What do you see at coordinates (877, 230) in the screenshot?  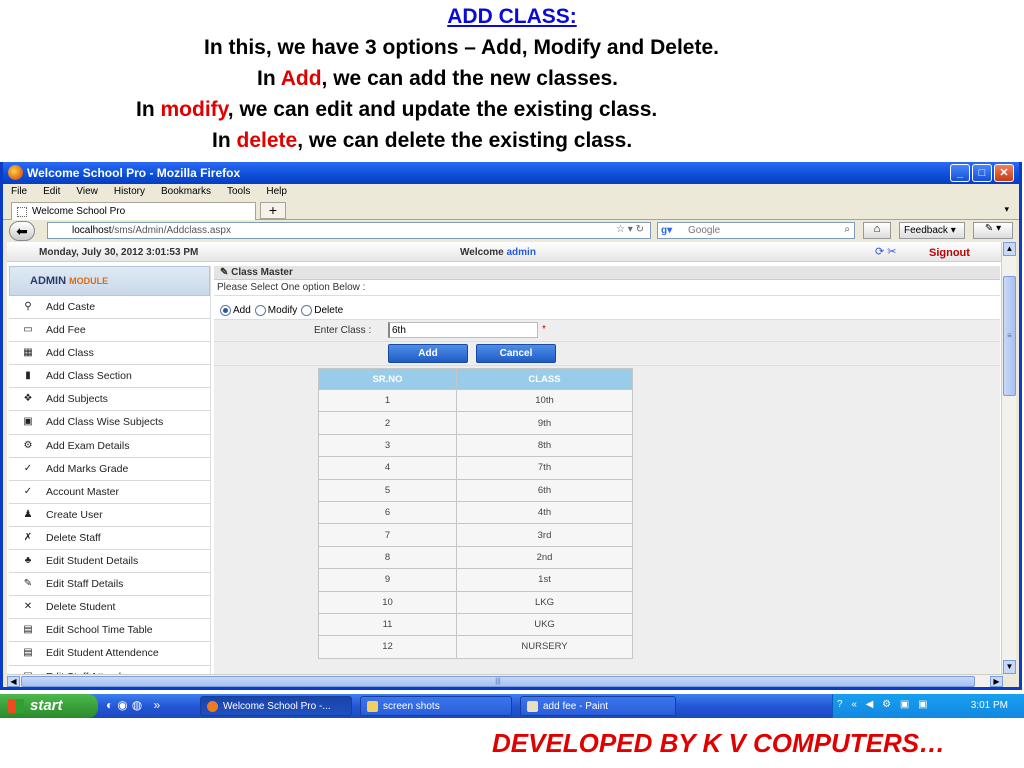 I see `home-button: ⌂` at bounding box center [877, 230].